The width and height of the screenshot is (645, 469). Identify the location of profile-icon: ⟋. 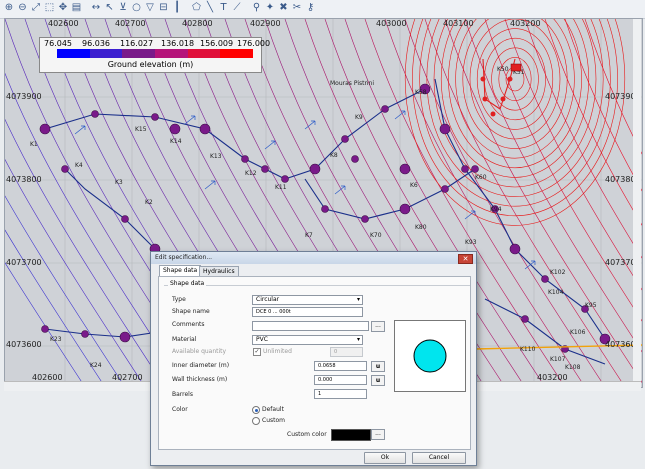
(237, 8).